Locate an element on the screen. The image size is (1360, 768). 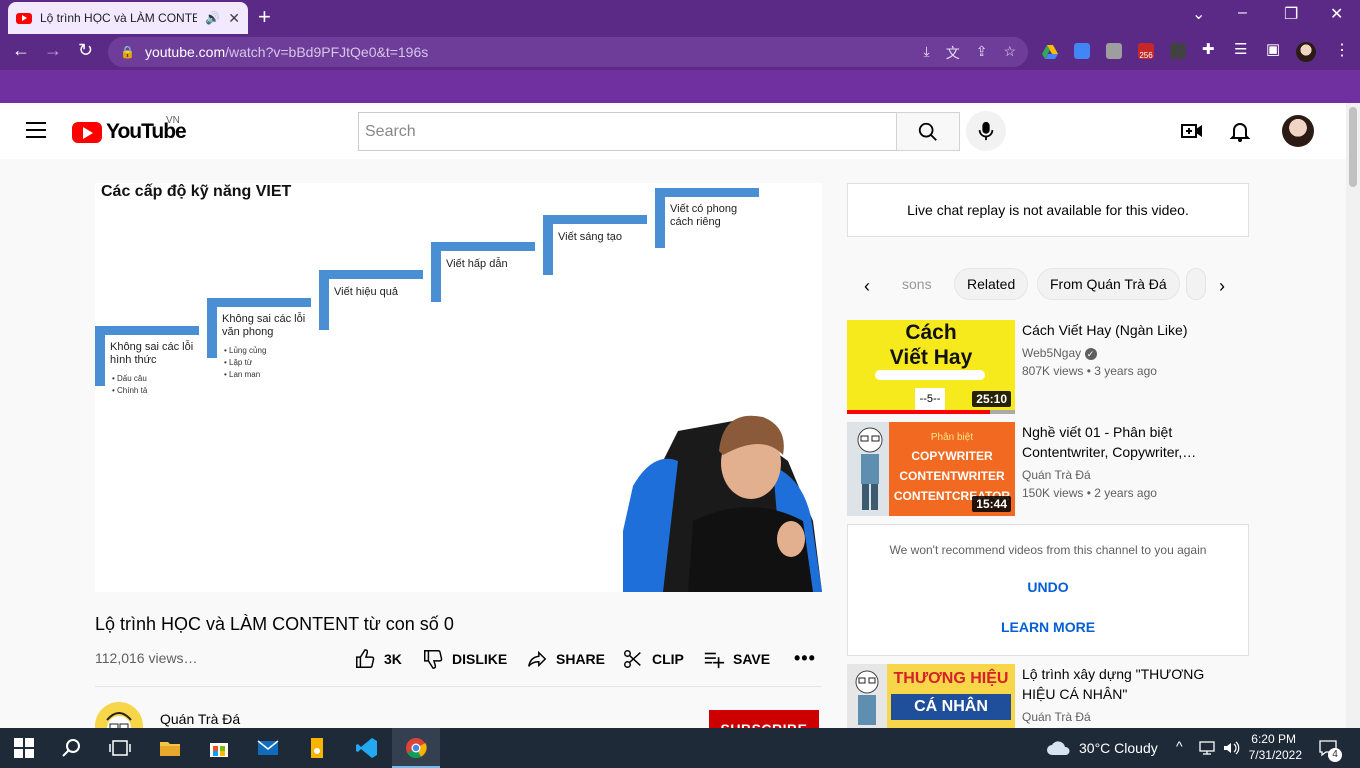
translate-icon: 文 is located at coordinates (953, 53).